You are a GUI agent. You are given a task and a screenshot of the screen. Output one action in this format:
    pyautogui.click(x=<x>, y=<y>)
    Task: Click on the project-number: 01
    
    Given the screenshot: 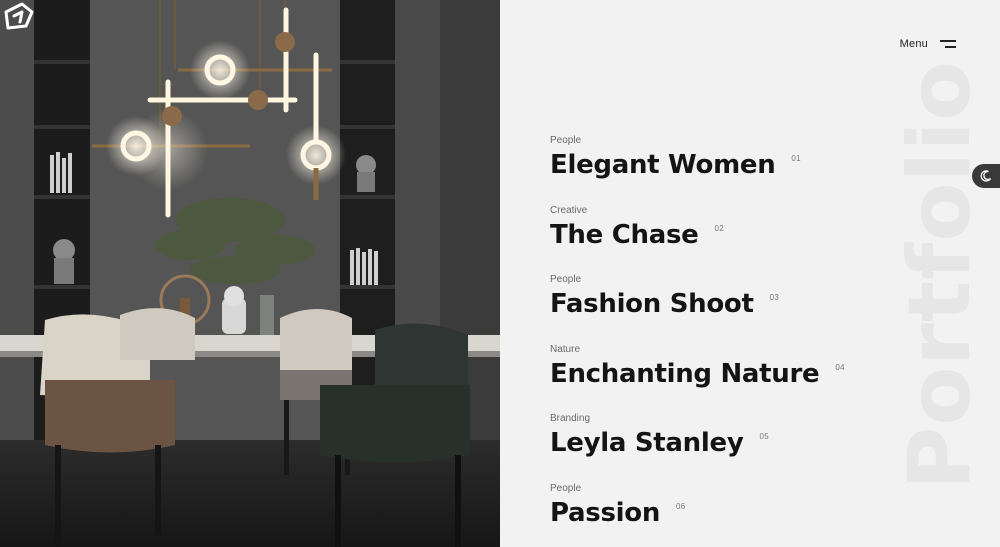 What is the action you would take?
    pyautogui.click(x=796, y=158)
    